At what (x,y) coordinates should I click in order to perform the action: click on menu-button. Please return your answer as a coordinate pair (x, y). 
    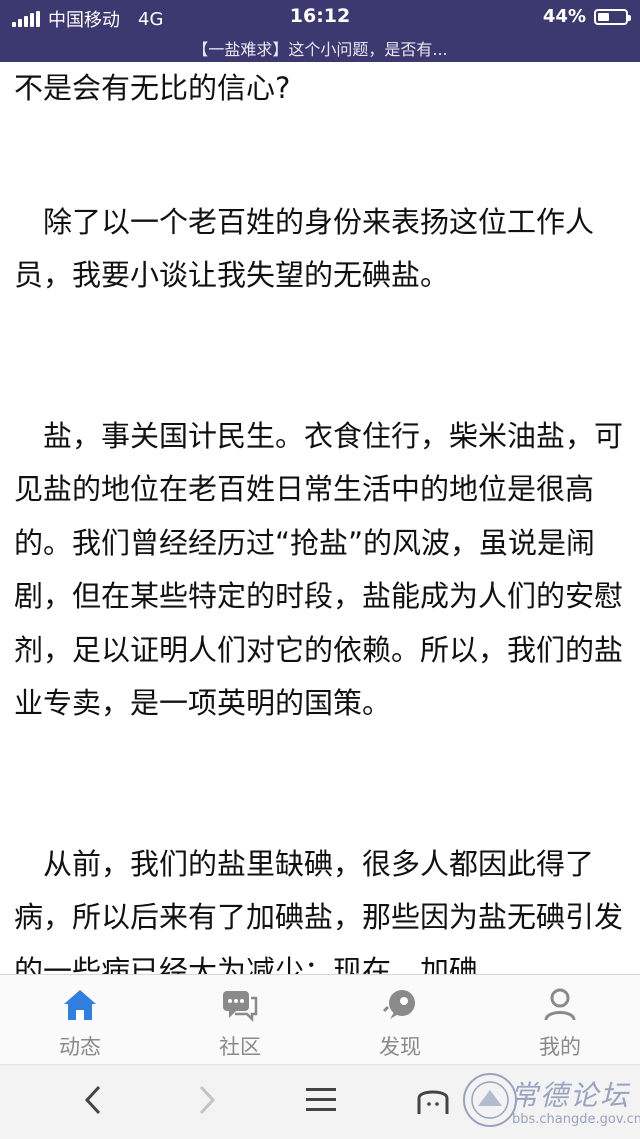
    Looking at the image, I should click on (321, 1102).